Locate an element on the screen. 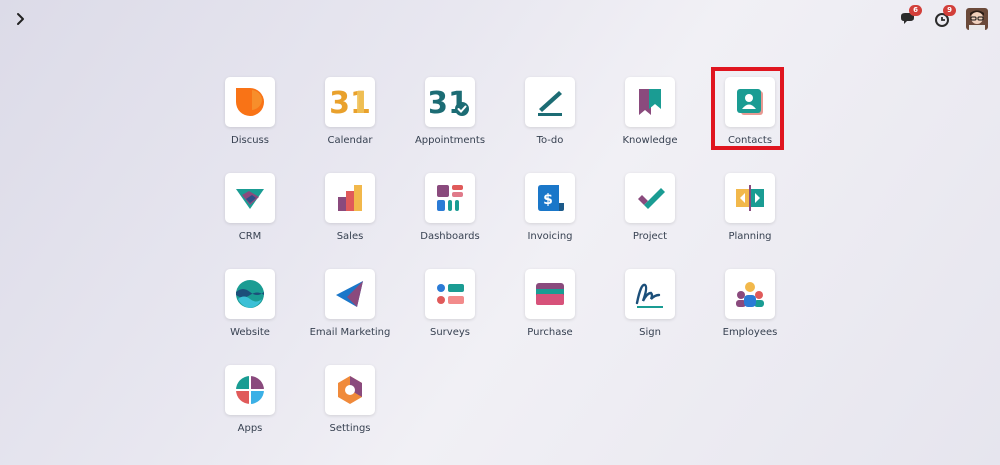 The height and width of the screenshot is (465, 1000). app-crm: CRM is located at coordinates (250, 221).